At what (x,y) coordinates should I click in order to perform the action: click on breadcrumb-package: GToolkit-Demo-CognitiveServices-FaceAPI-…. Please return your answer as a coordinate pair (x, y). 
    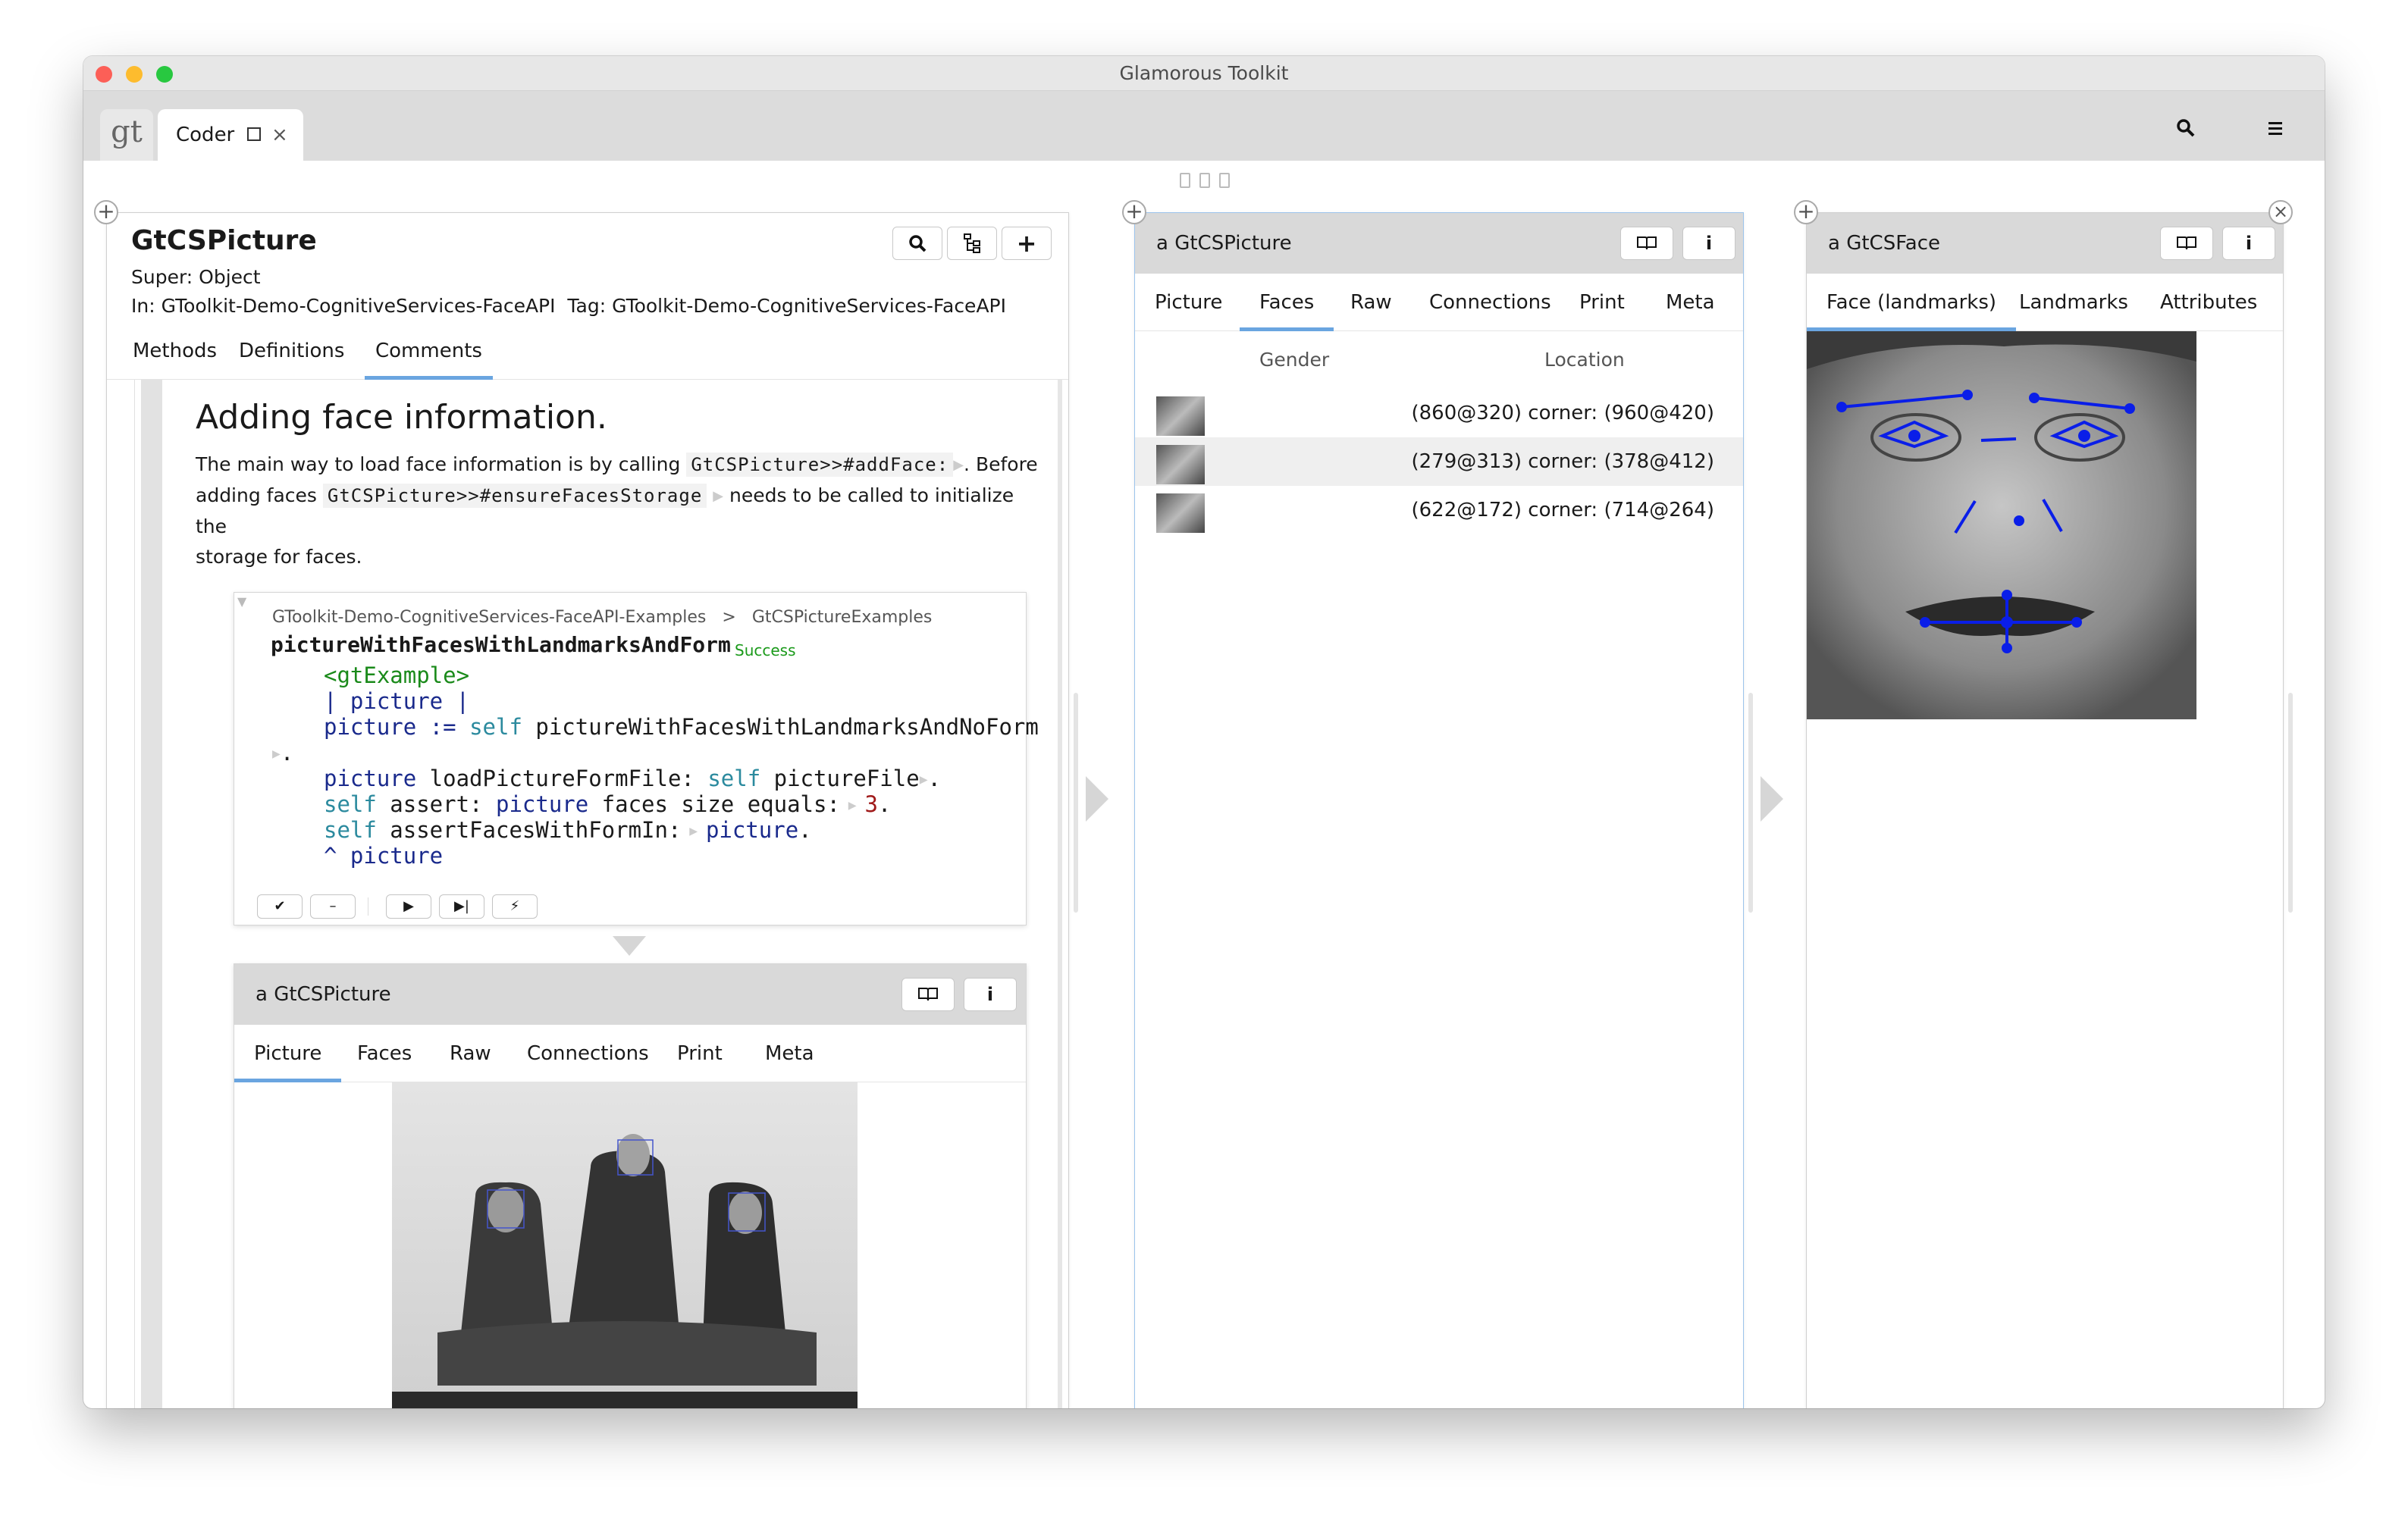
    Looking at the image, I should click on (489, 617).